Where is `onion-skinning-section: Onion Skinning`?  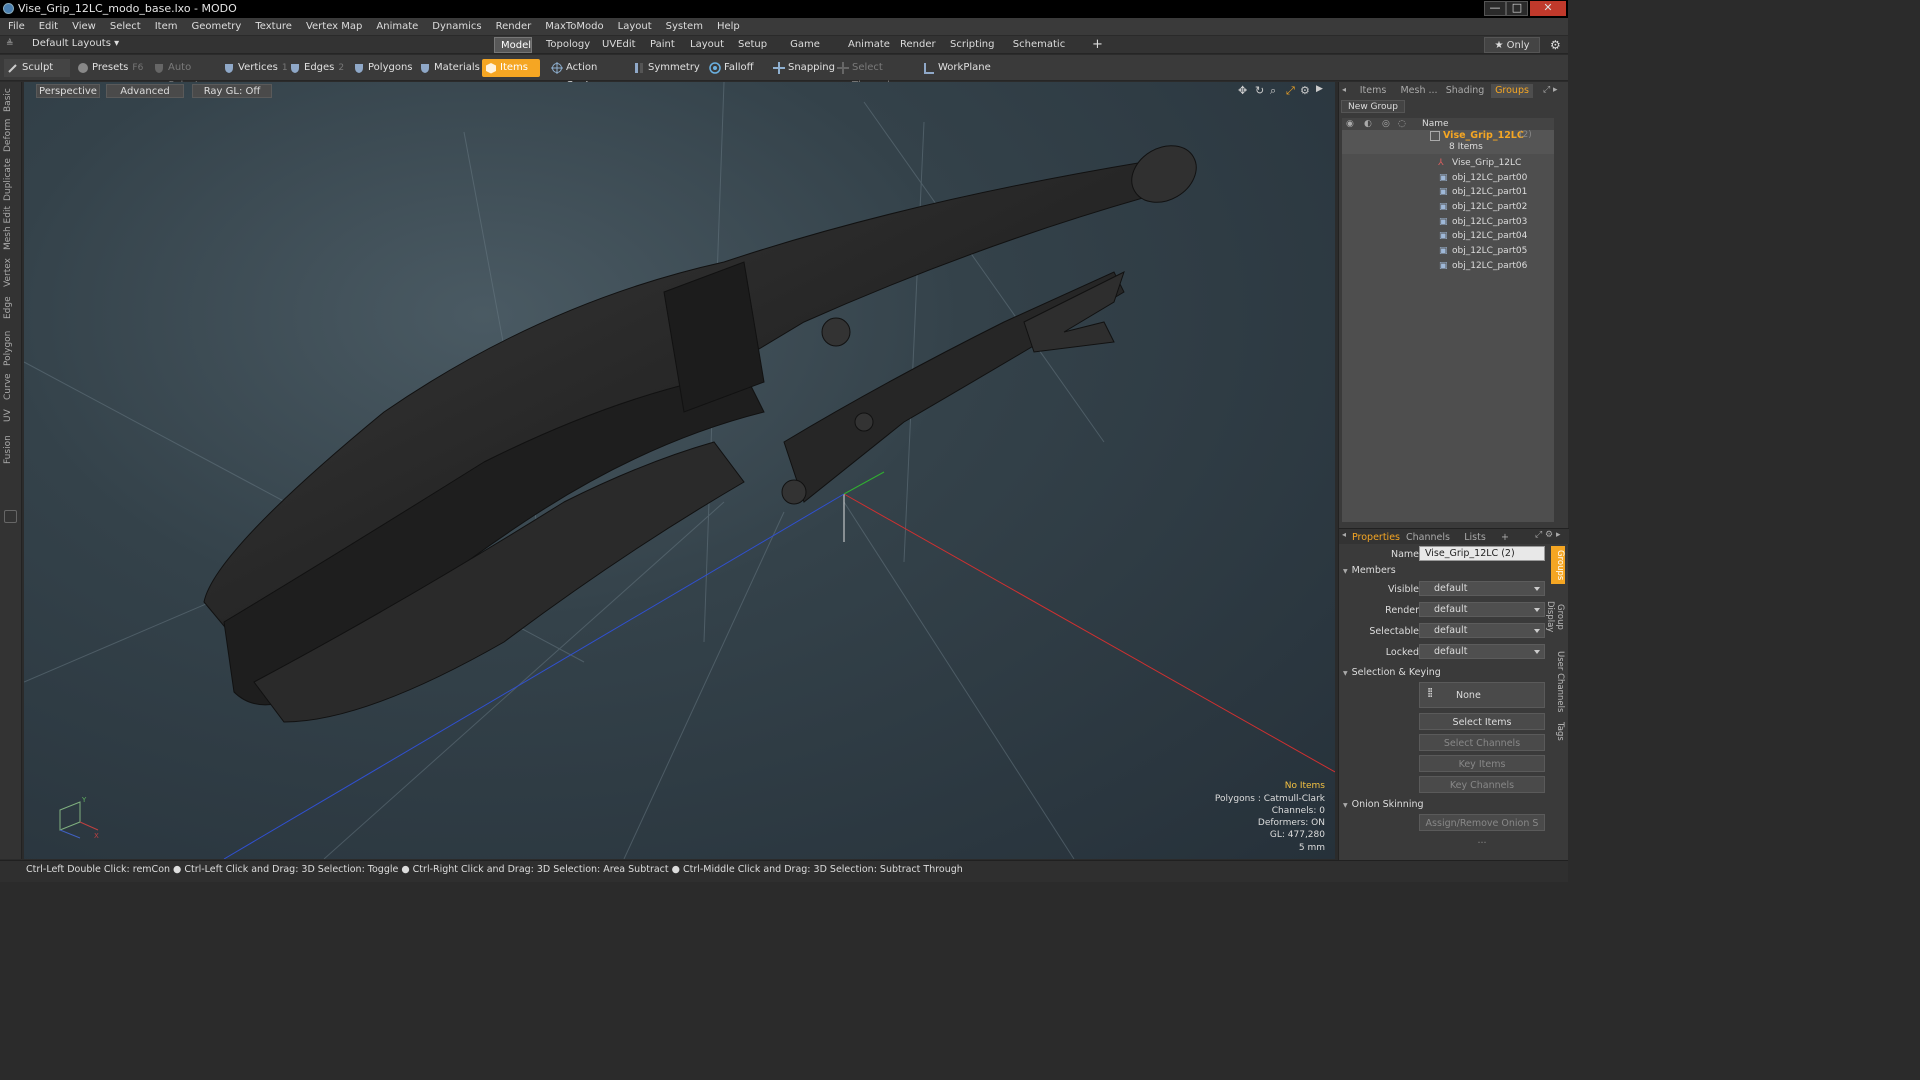
onion-skinning-section: Onion Skinning is located at coordinates (1383, 804).